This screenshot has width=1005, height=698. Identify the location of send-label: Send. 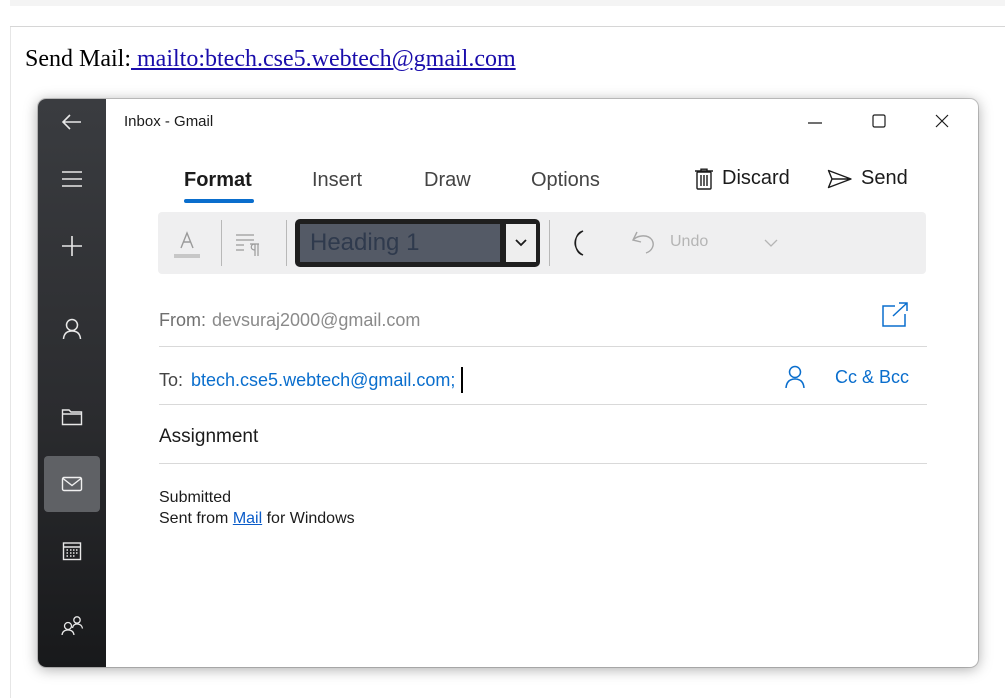
(884, 178).